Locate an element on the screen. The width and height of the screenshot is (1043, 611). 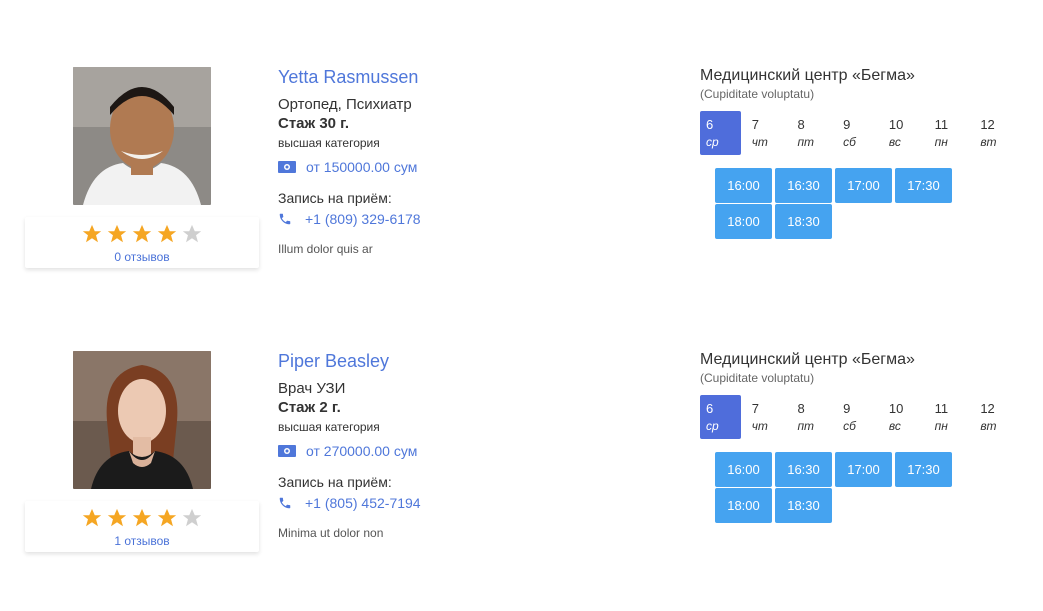
rating-box: 0 отзывов is located at coordinates (142, 242).